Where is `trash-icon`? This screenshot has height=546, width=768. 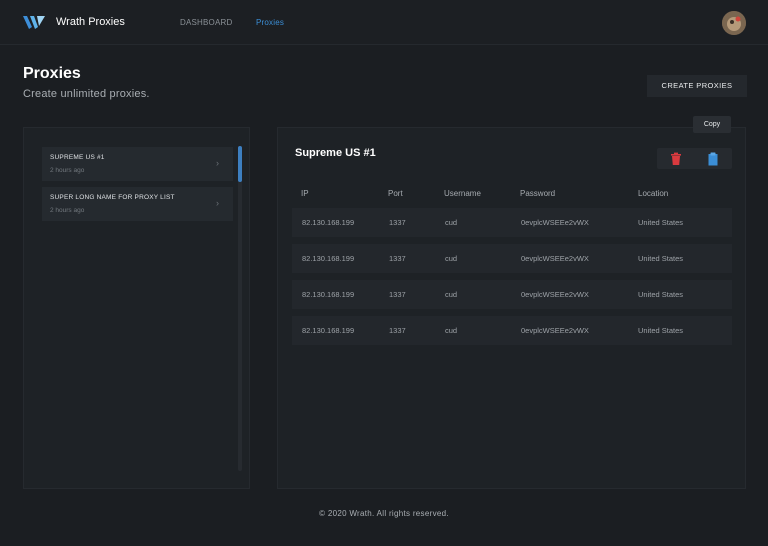 trash-icon is located at coordinates (676, 159).